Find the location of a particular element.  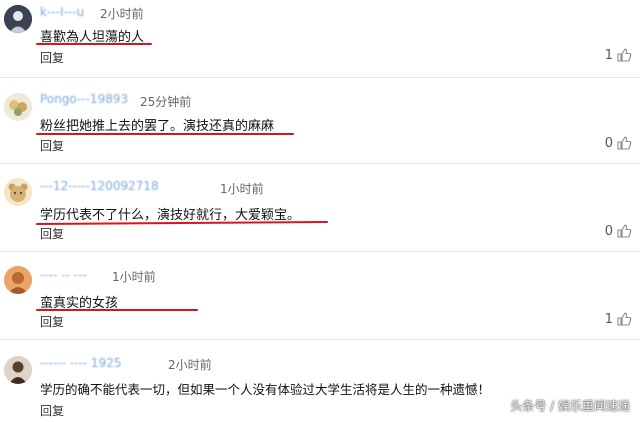

comment-text: 学历的确不能代表一切，但如果一个人没有体验过大学生活将是人生的一种遗憾！ is located at coordinates (265, 389).